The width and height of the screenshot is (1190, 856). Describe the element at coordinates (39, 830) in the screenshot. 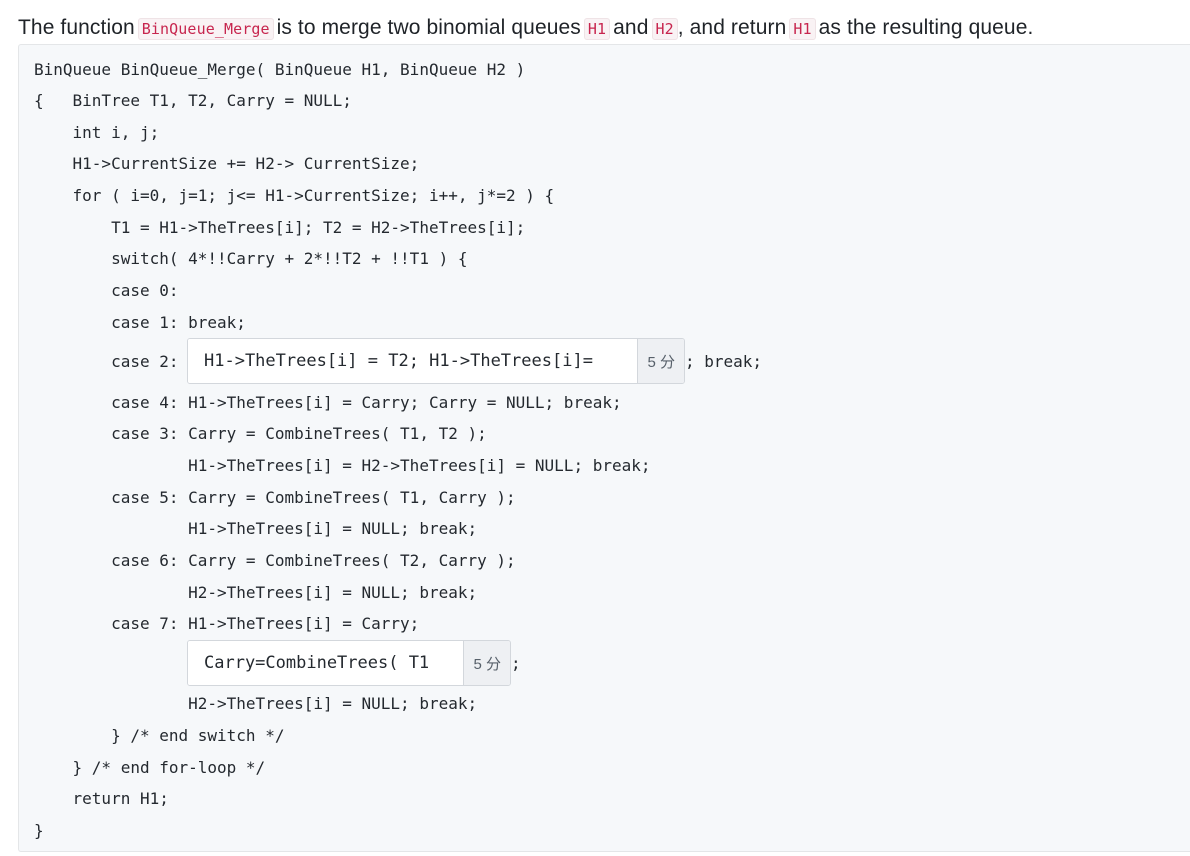

I see `code-line: }` at that location.